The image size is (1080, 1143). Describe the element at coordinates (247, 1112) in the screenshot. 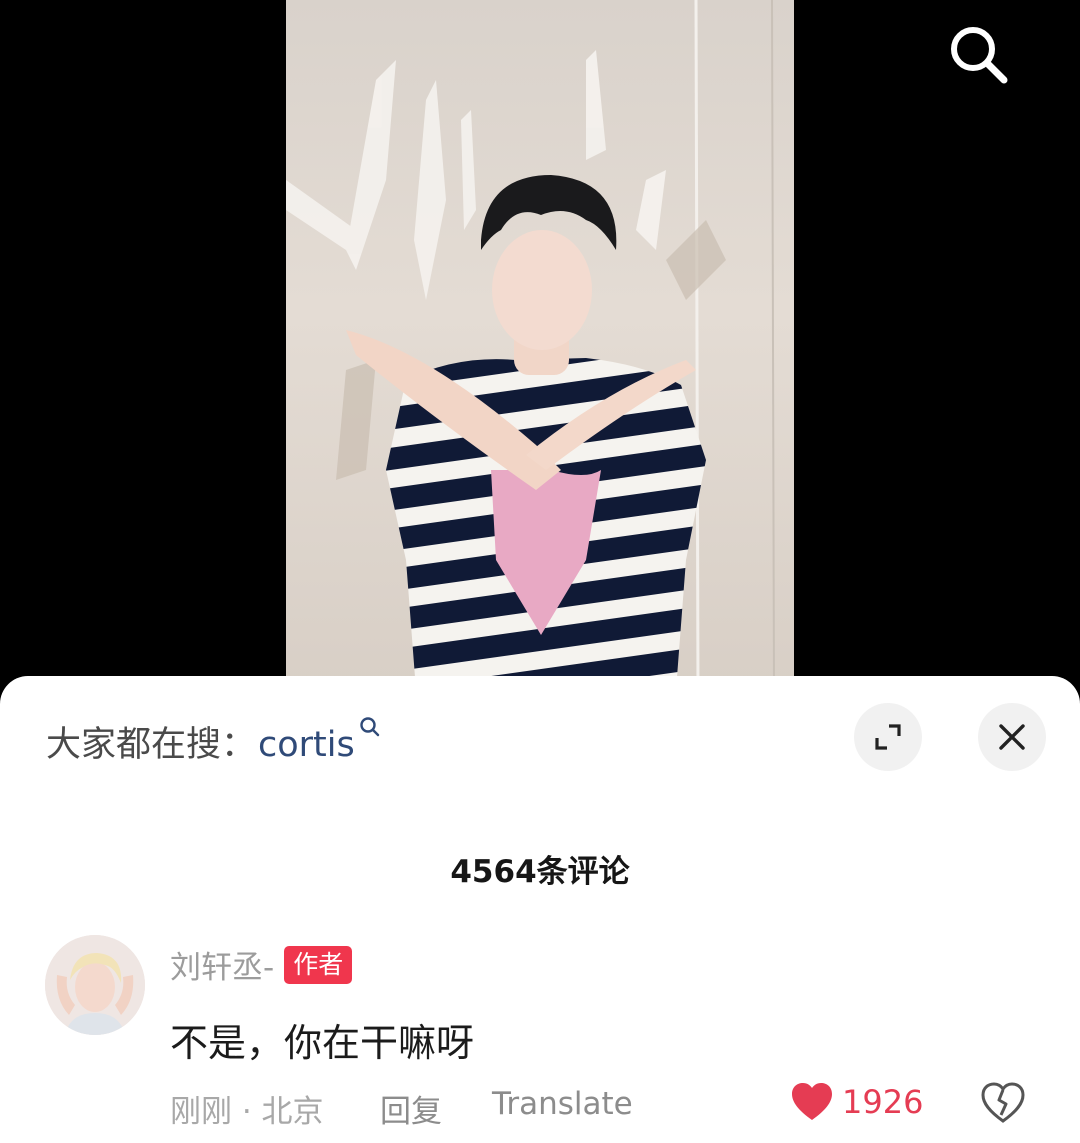

I see `comment-time-location: 刚刚 · 北京` at that location.